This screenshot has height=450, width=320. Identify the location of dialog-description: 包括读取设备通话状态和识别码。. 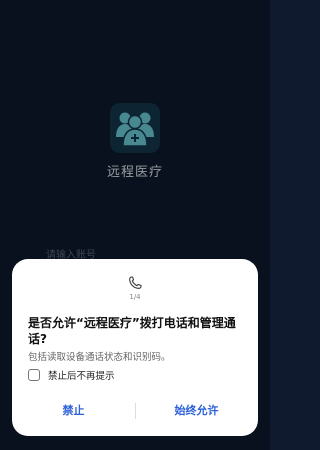
(99, 357).